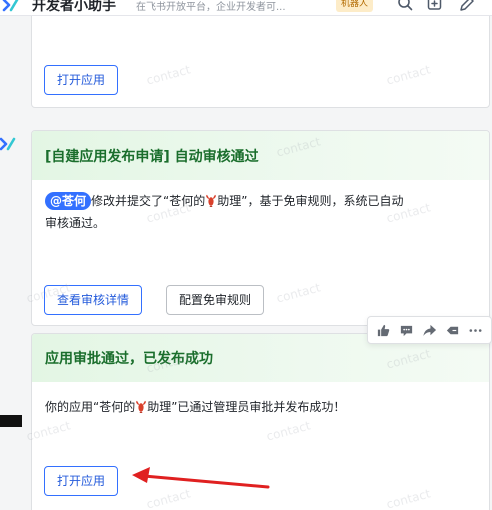  What do you see at coordinates (467, 6) in the screenshot?
I see `edit-icon` at bounding box center [467, 6].